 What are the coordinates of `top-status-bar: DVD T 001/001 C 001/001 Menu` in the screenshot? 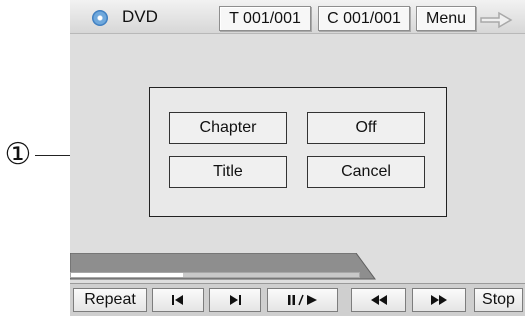 It's located at (297, 17).